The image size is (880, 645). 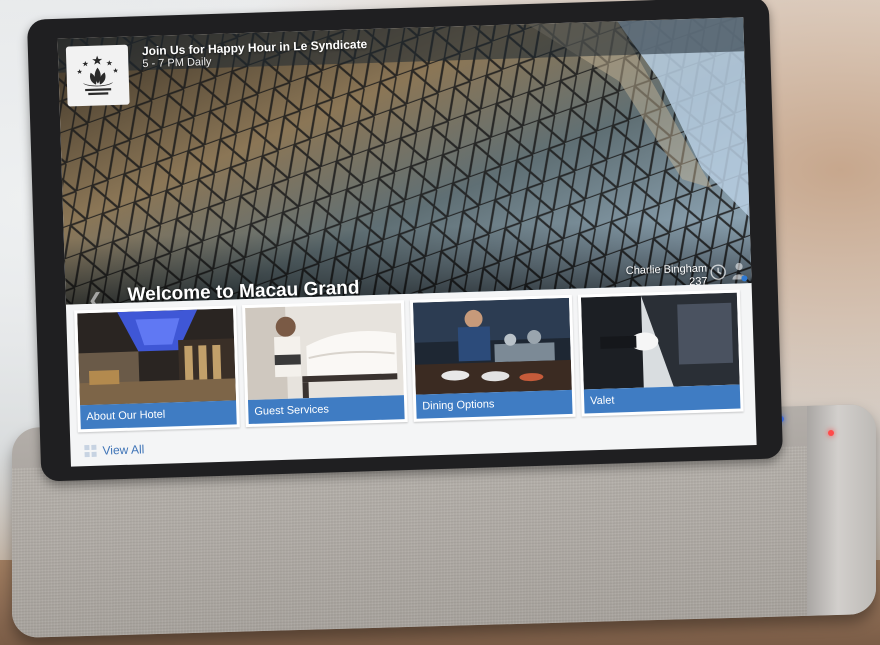 What do you see at coordinates (90, 451) in the screenshot?
I see `grid-icon` at bounding box center [90, 451].